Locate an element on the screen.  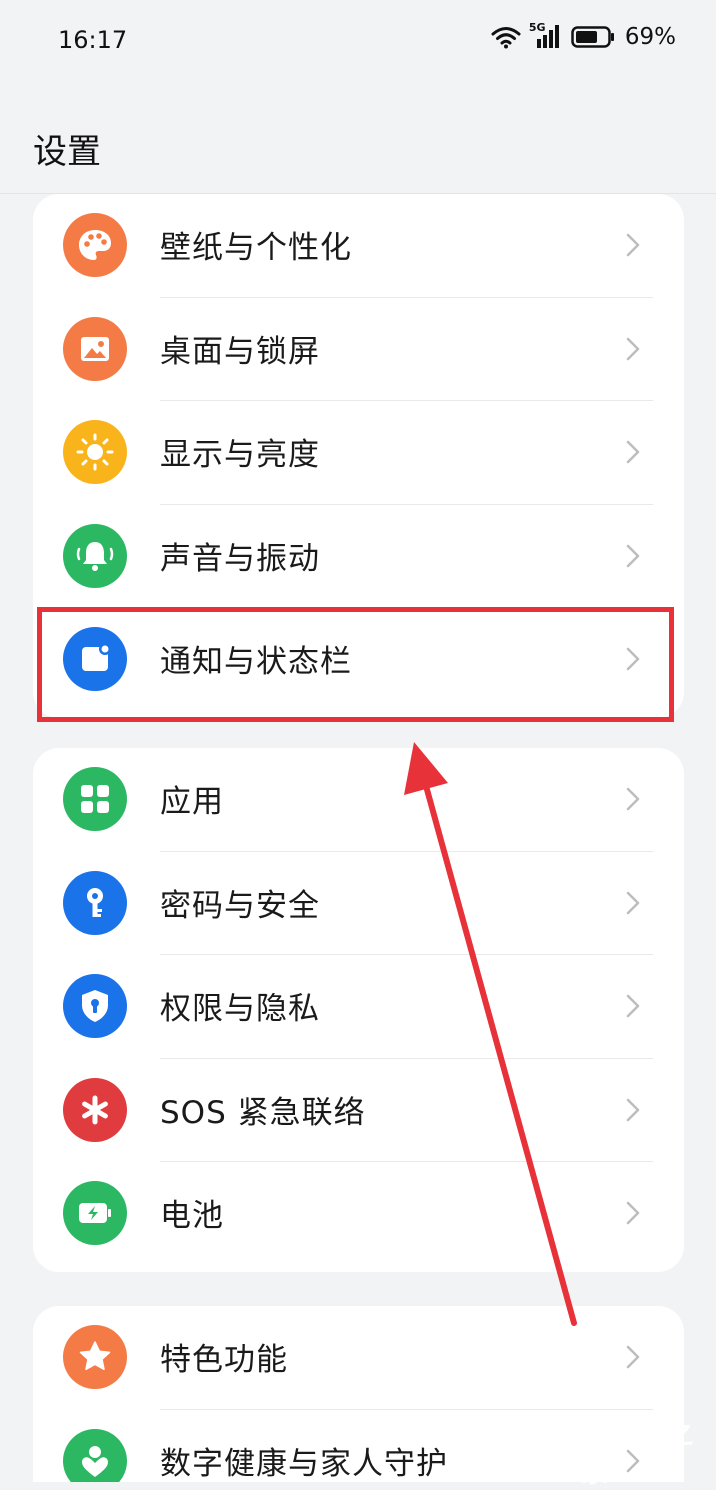
settings-item-label: 特色功能 is located at coordinates (224, 1360).